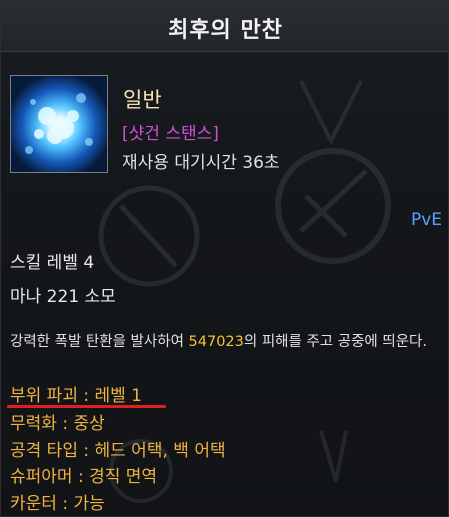 Image resolution: width=449 pixels, height=517 pixels. What do you see at coordinates (57, 504) in the screenshot?
I see `attribute-counter: 카운터 : 가능` at bounding box center [57, 504].